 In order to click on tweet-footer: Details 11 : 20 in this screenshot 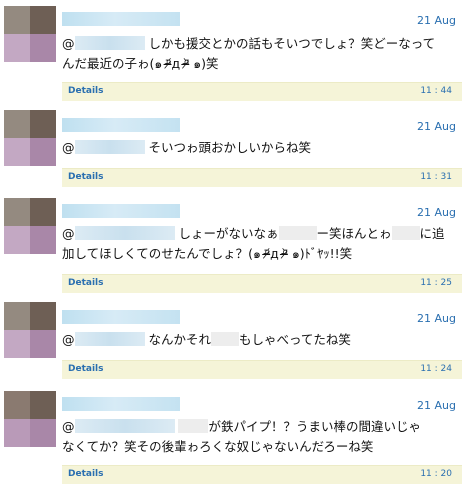, I will do `click(262, 474)`.